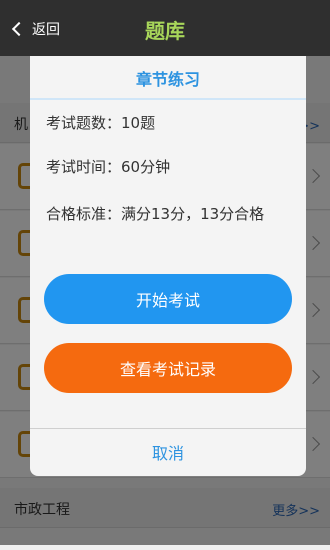 The image size is (330, 550). What do you see at coordinates (101, 123) in the screenshot?
I see `question-count: 考试题数：10题` at bounding box center [101, 123].